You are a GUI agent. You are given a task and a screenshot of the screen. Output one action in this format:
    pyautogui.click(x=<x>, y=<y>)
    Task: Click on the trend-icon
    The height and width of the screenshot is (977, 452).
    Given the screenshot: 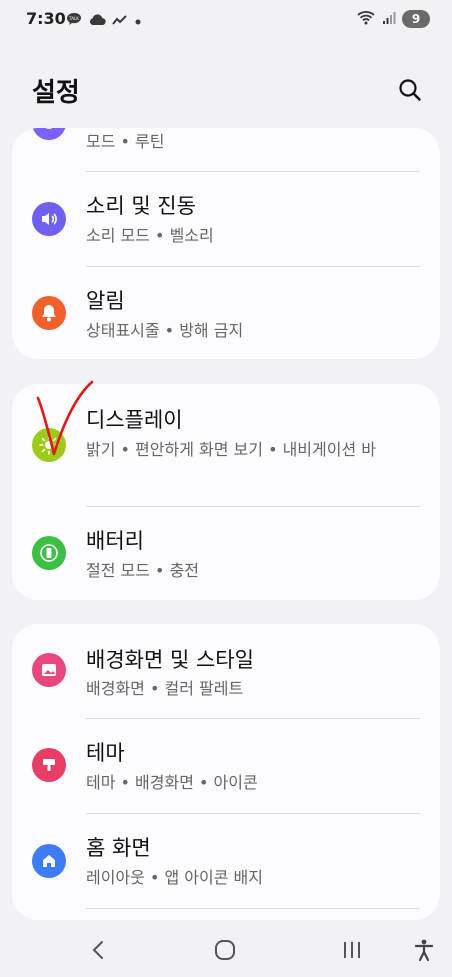 What is the action you would take?
    pyautogui.click(x=120, y=20)
    